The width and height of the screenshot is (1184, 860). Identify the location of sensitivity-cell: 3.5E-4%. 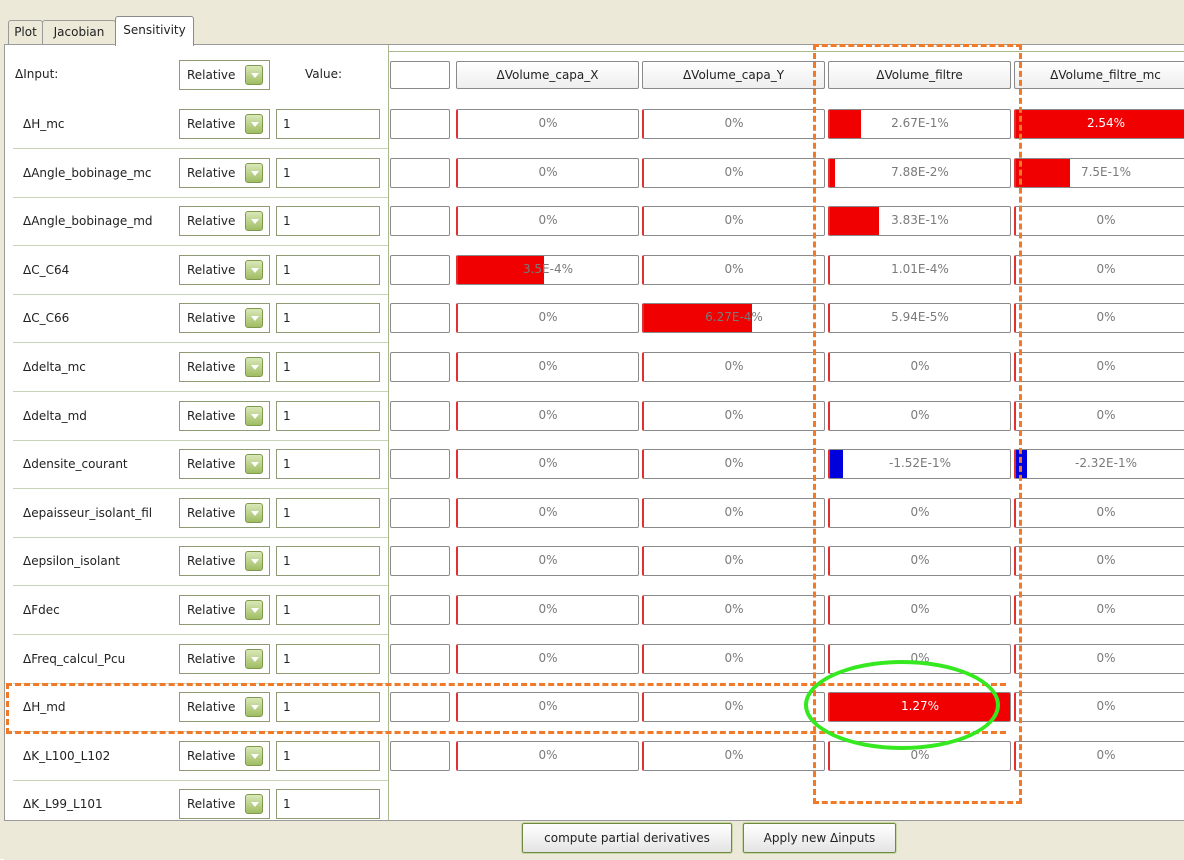
(547, 270).